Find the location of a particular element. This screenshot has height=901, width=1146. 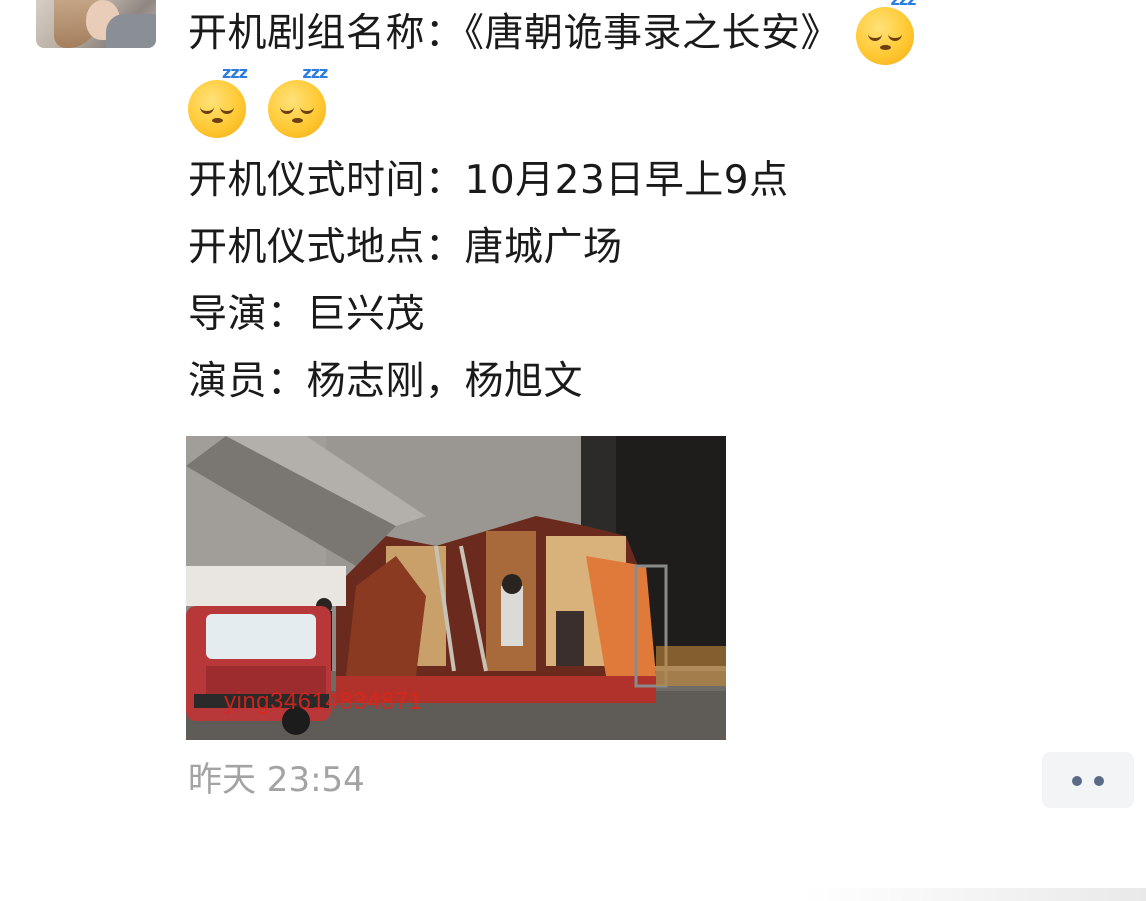

message-line-director: 导演：巨兴茂 is located at coordinates (653, 314).